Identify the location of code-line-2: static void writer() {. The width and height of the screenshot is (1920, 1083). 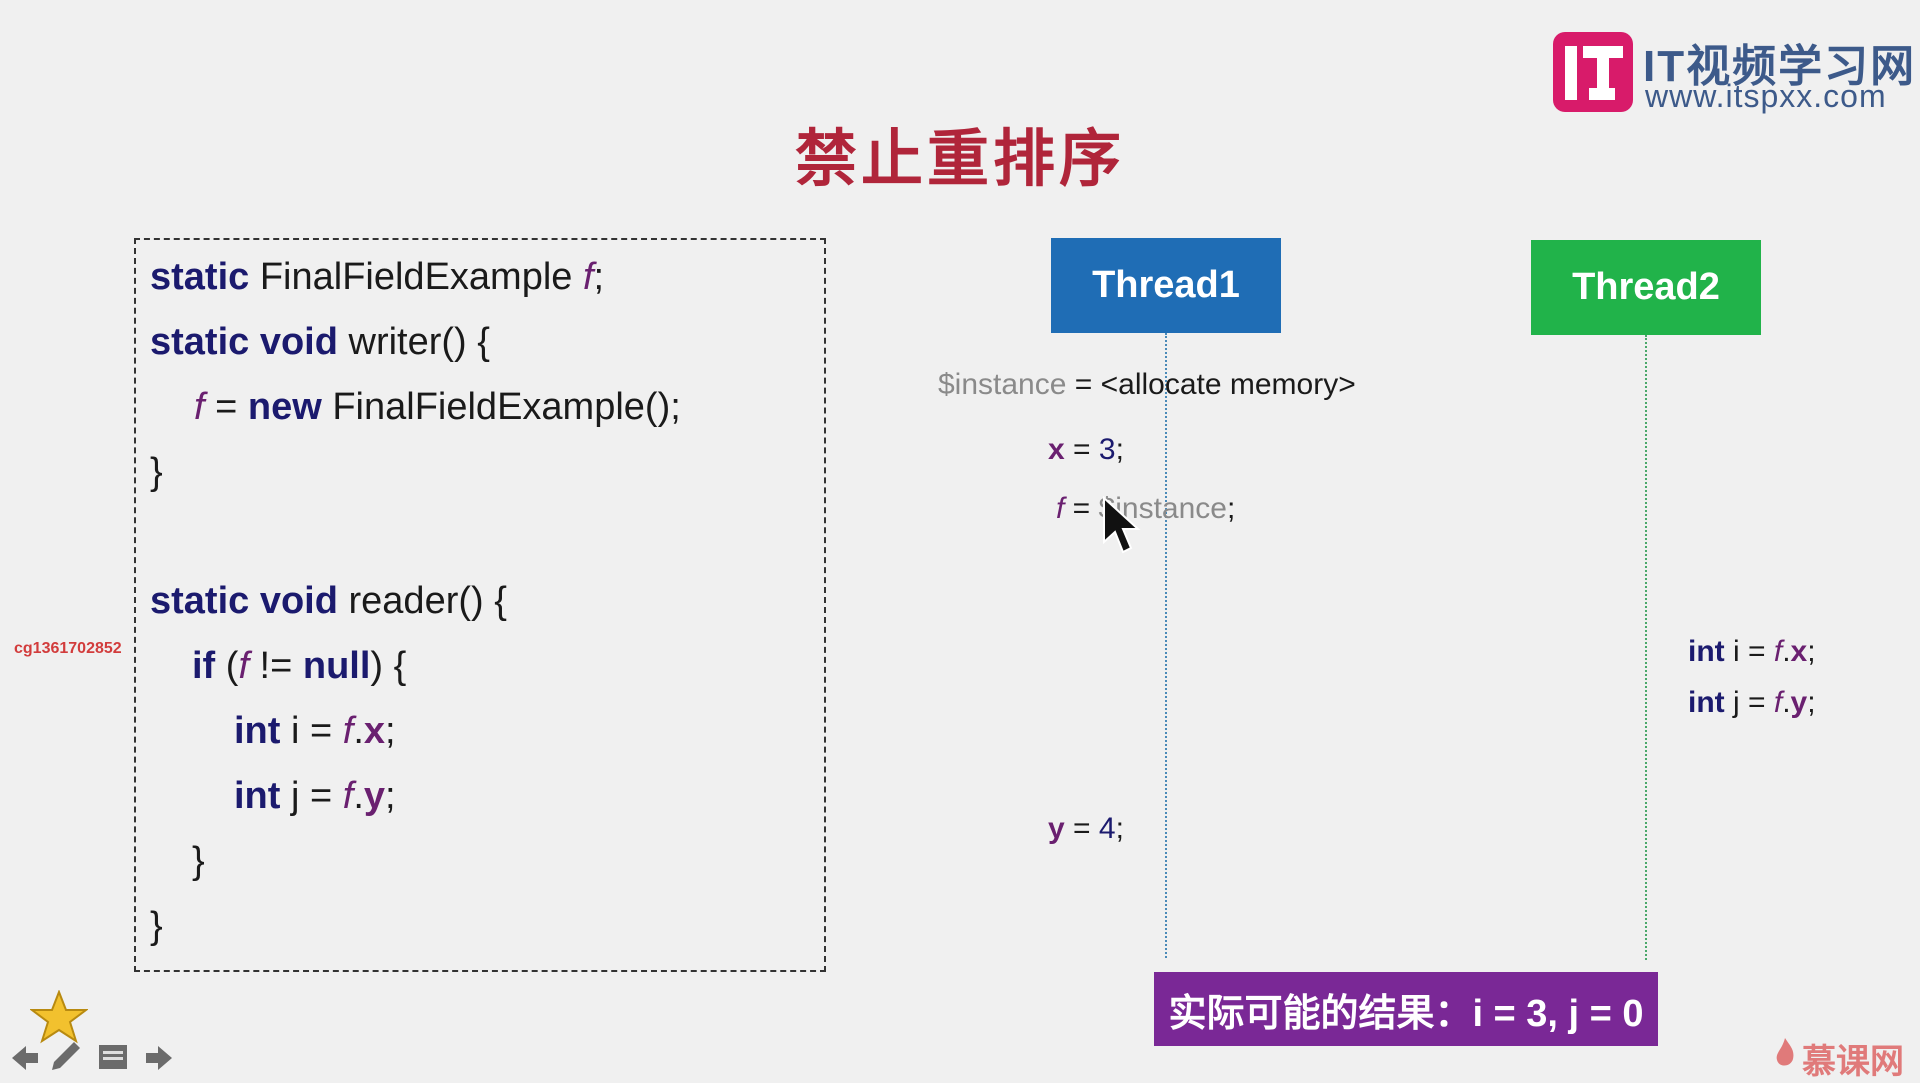
(320, 342).